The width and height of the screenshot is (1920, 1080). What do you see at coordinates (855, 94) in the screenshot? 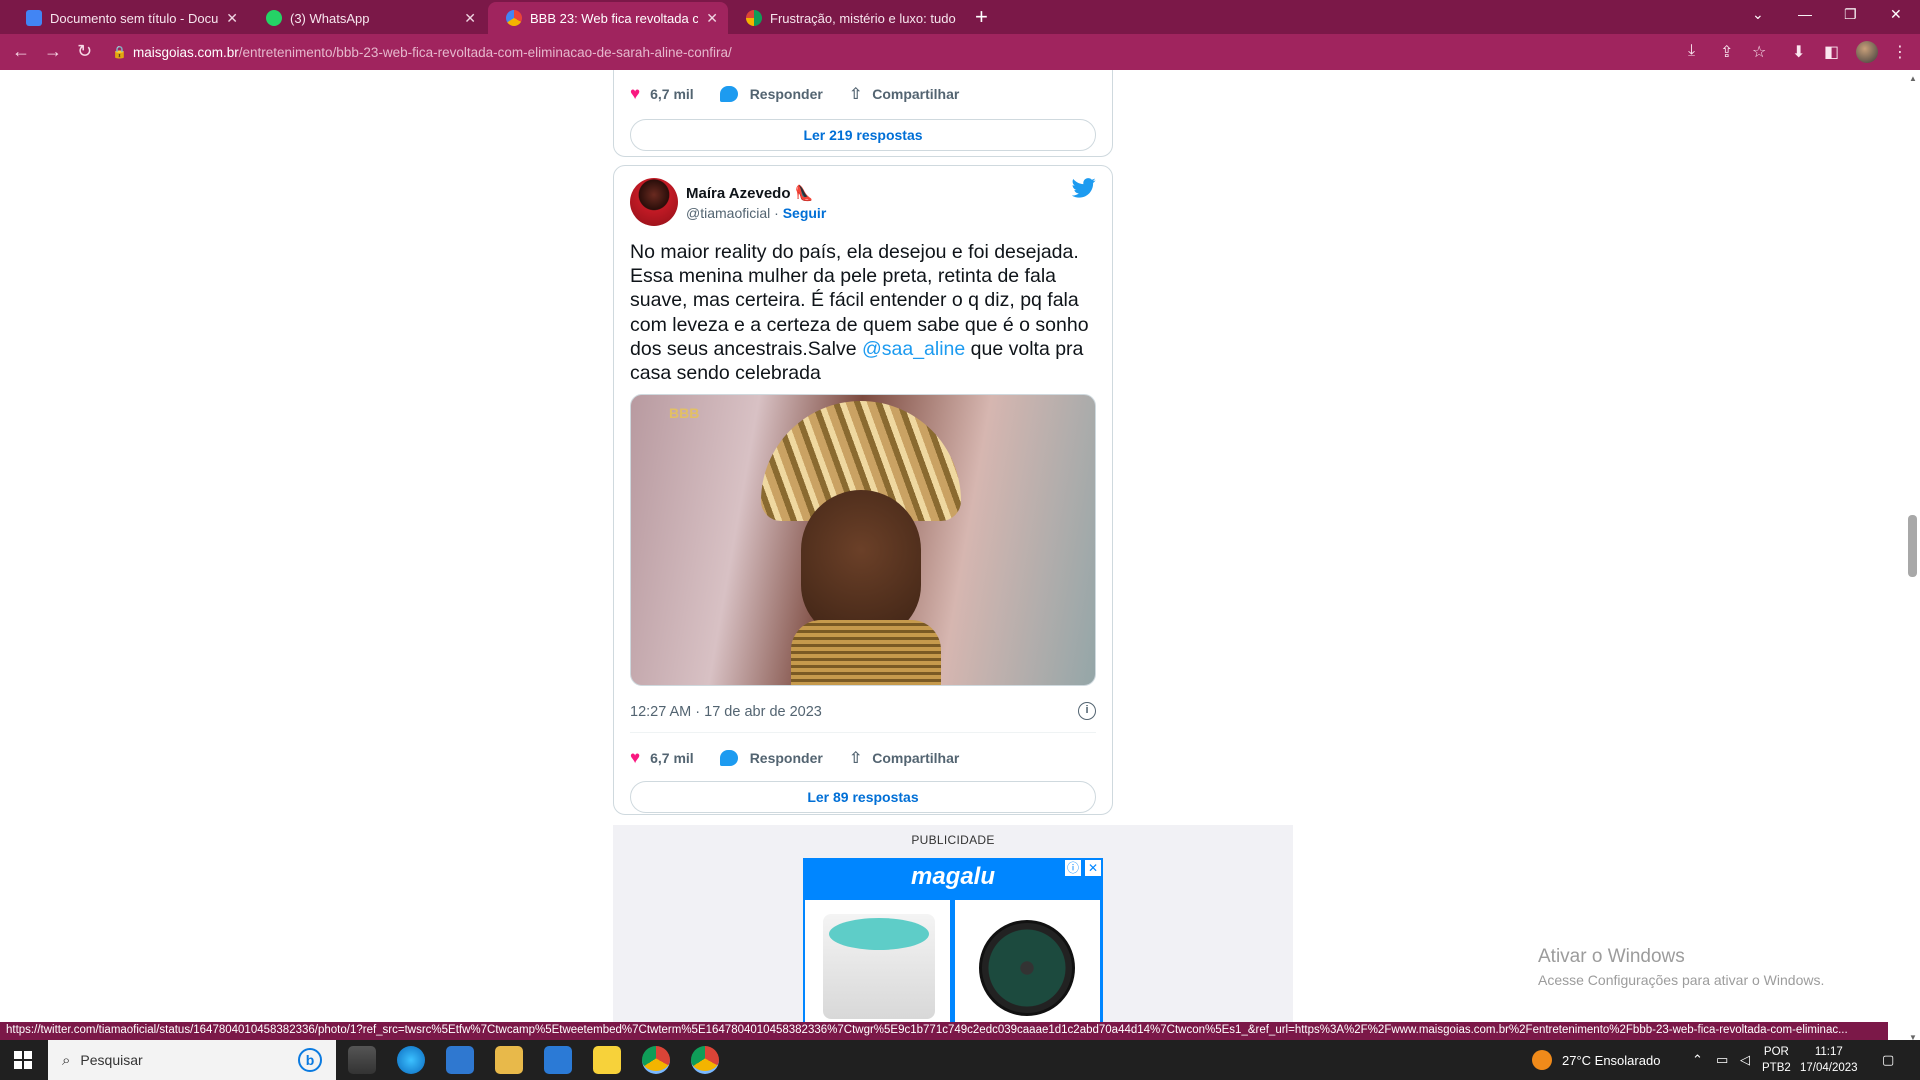
I see `share-icon: ⇧` at bounding box center [855, 94].